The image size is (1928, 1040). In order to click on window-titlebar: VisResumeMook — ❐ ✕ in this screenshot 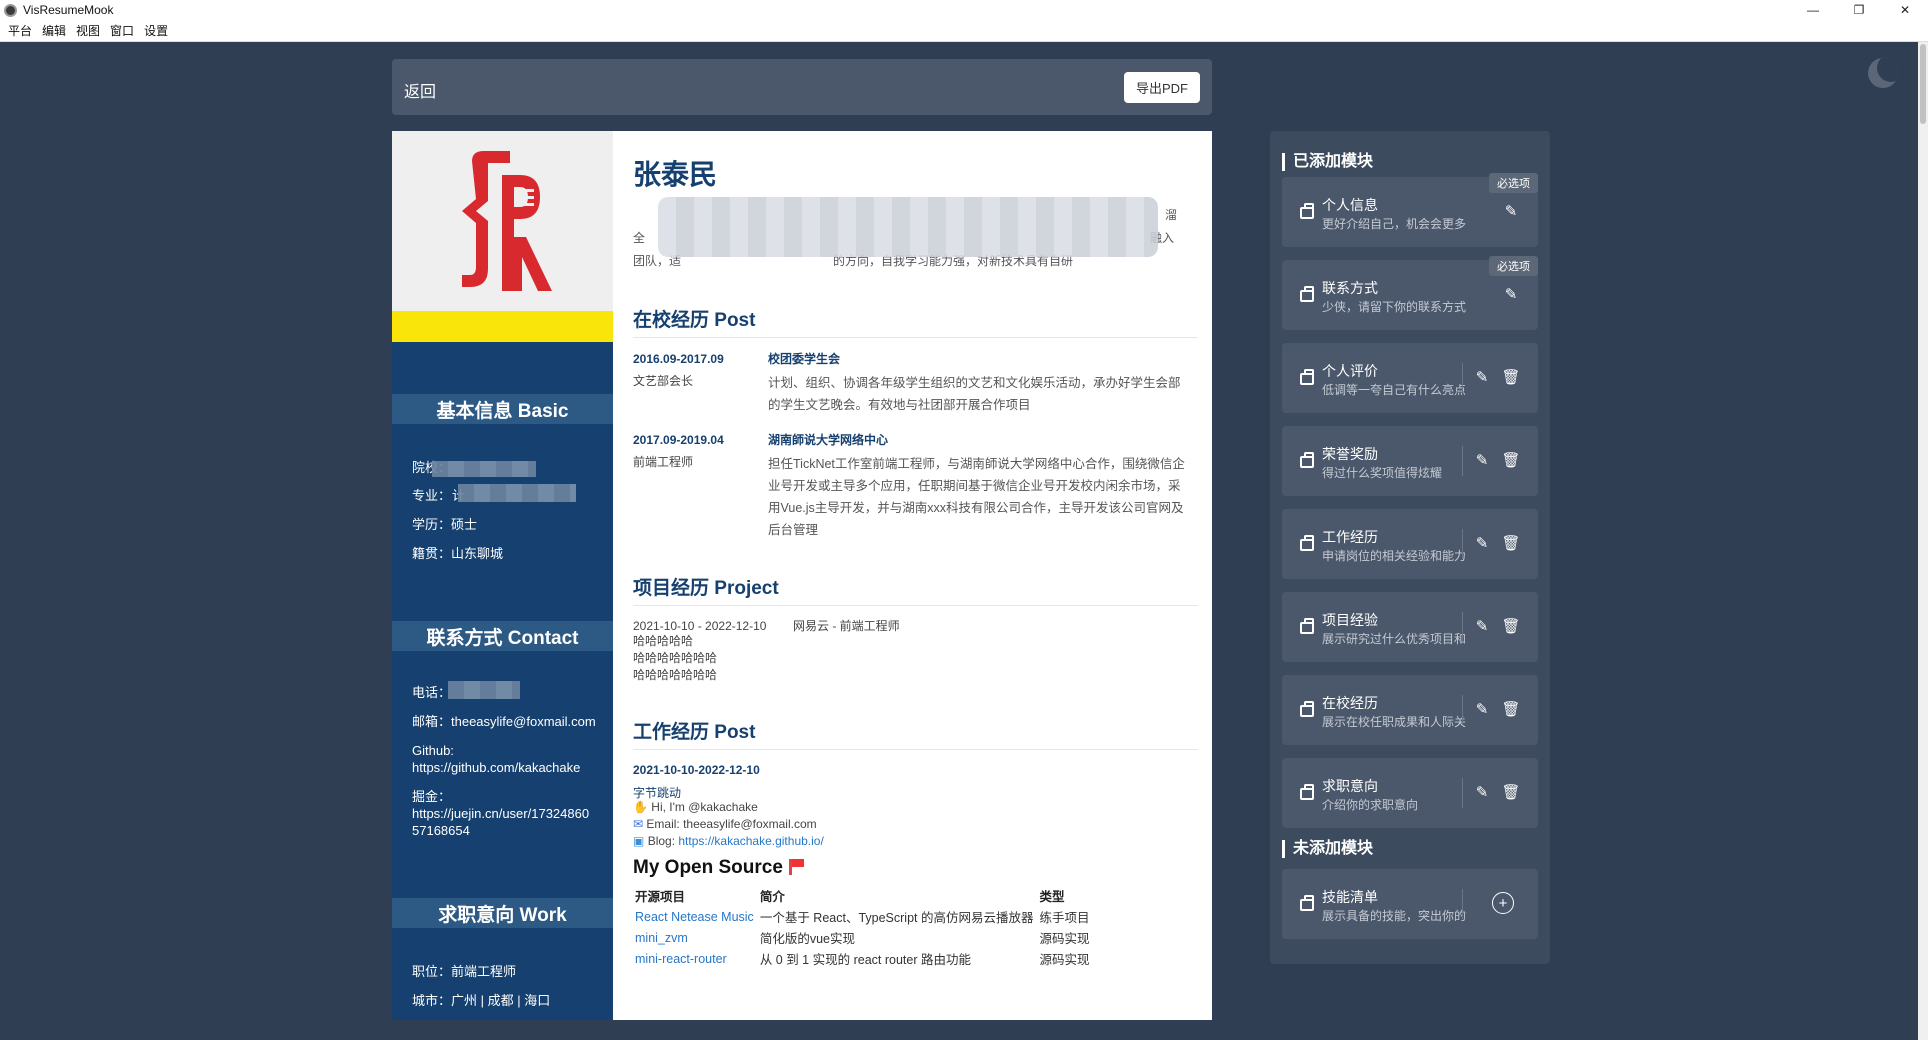, I will do `click(964, 10)`.